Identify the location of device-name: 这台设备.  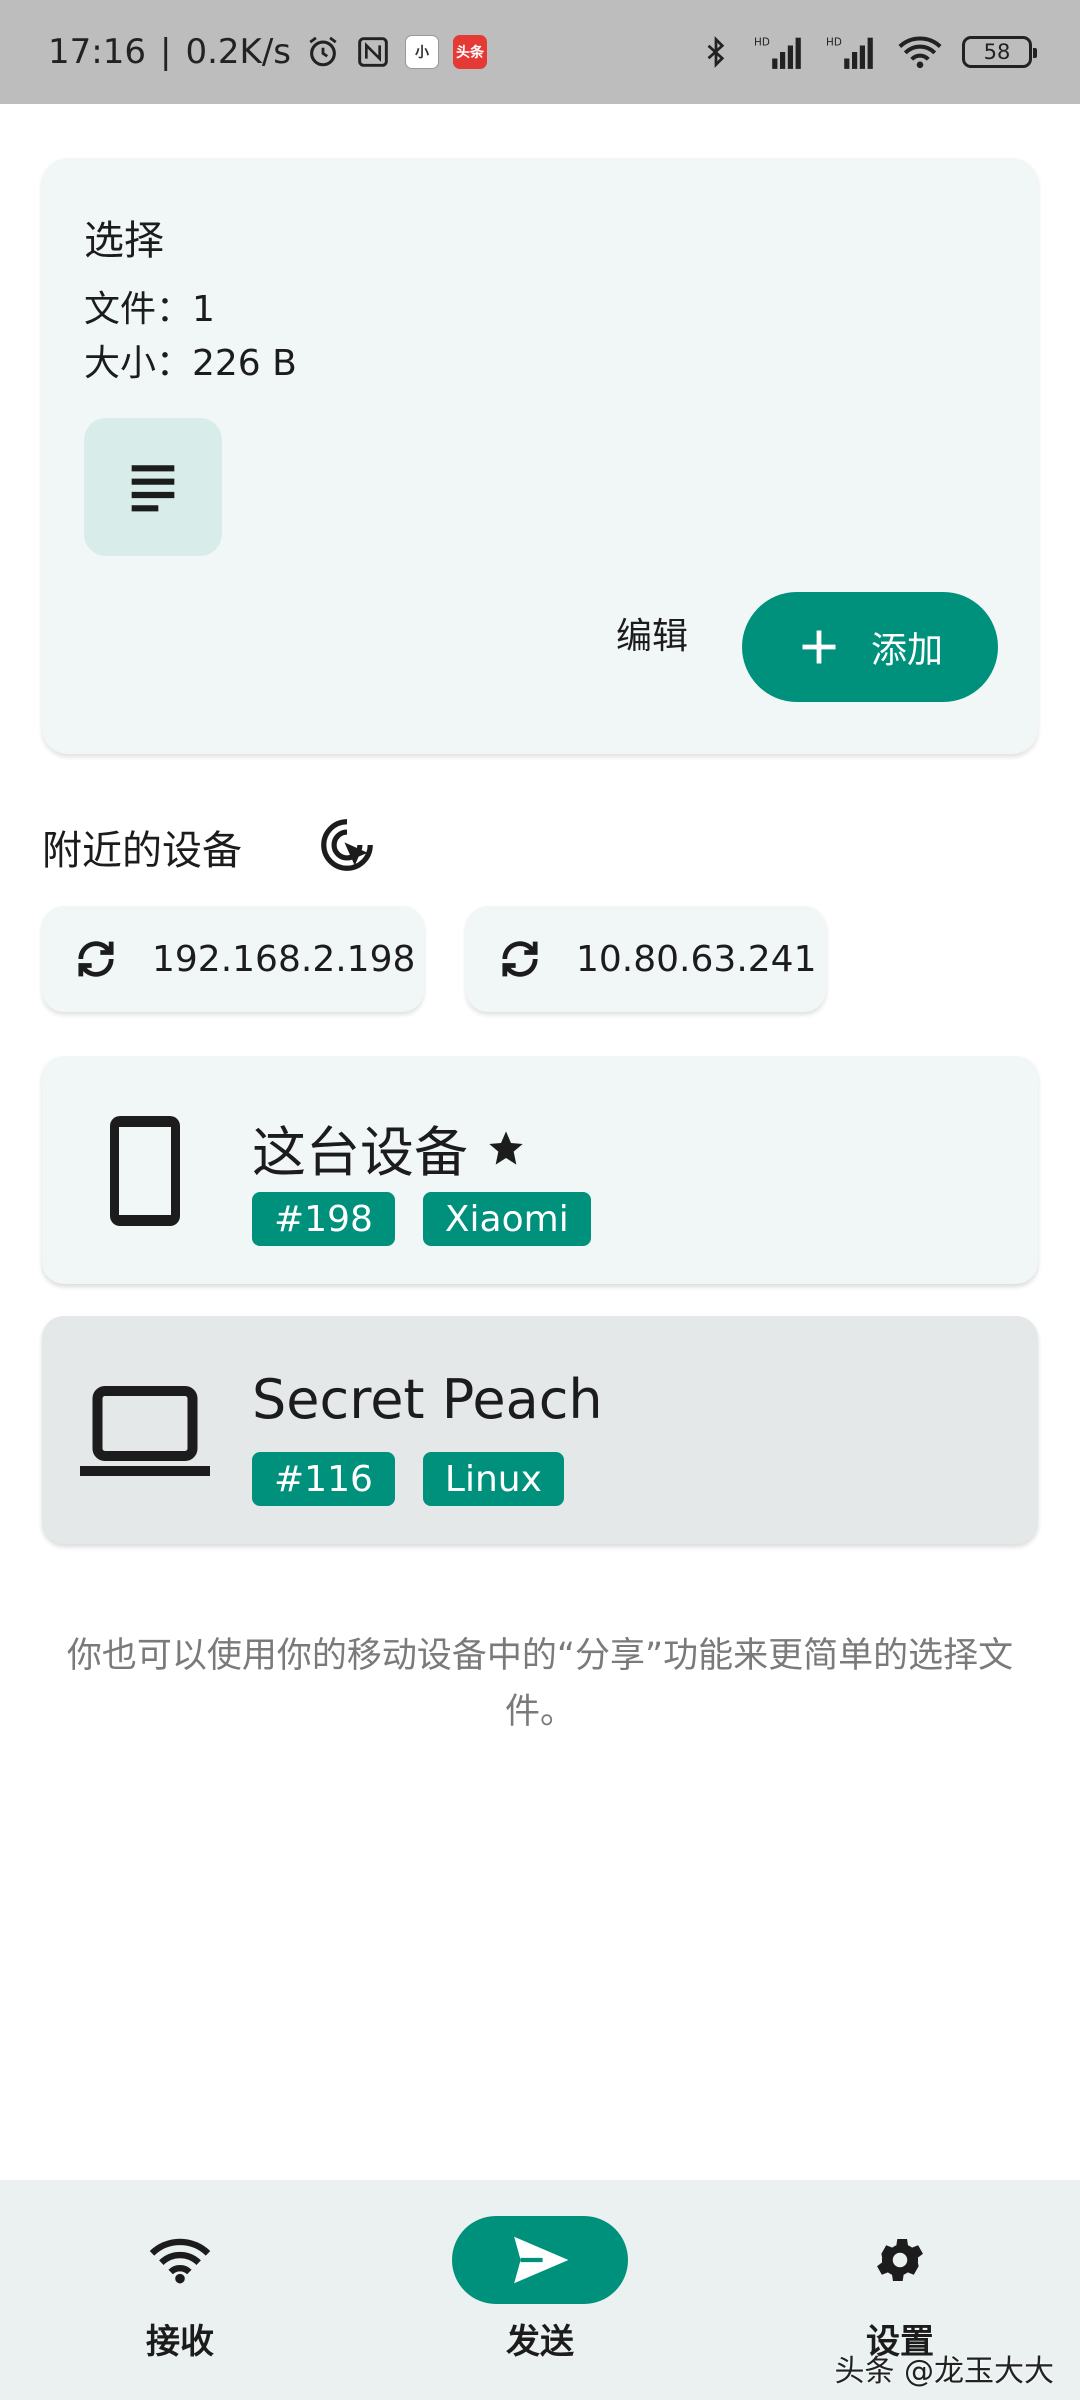
(389, 1147).